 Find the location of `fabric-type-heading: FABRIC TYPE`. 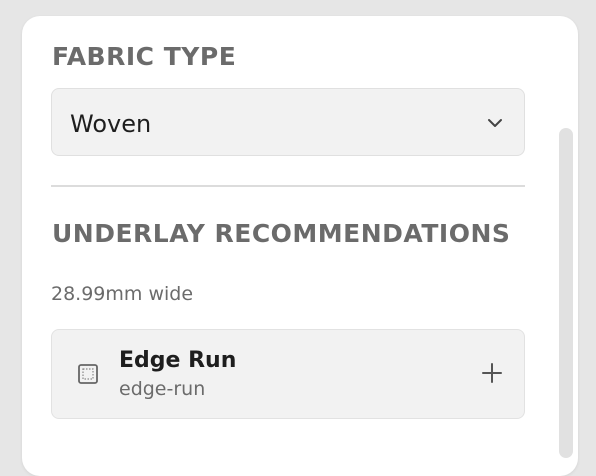

fabric-type-heading: FABRIC TYPE is located at coordinates (144, 56).